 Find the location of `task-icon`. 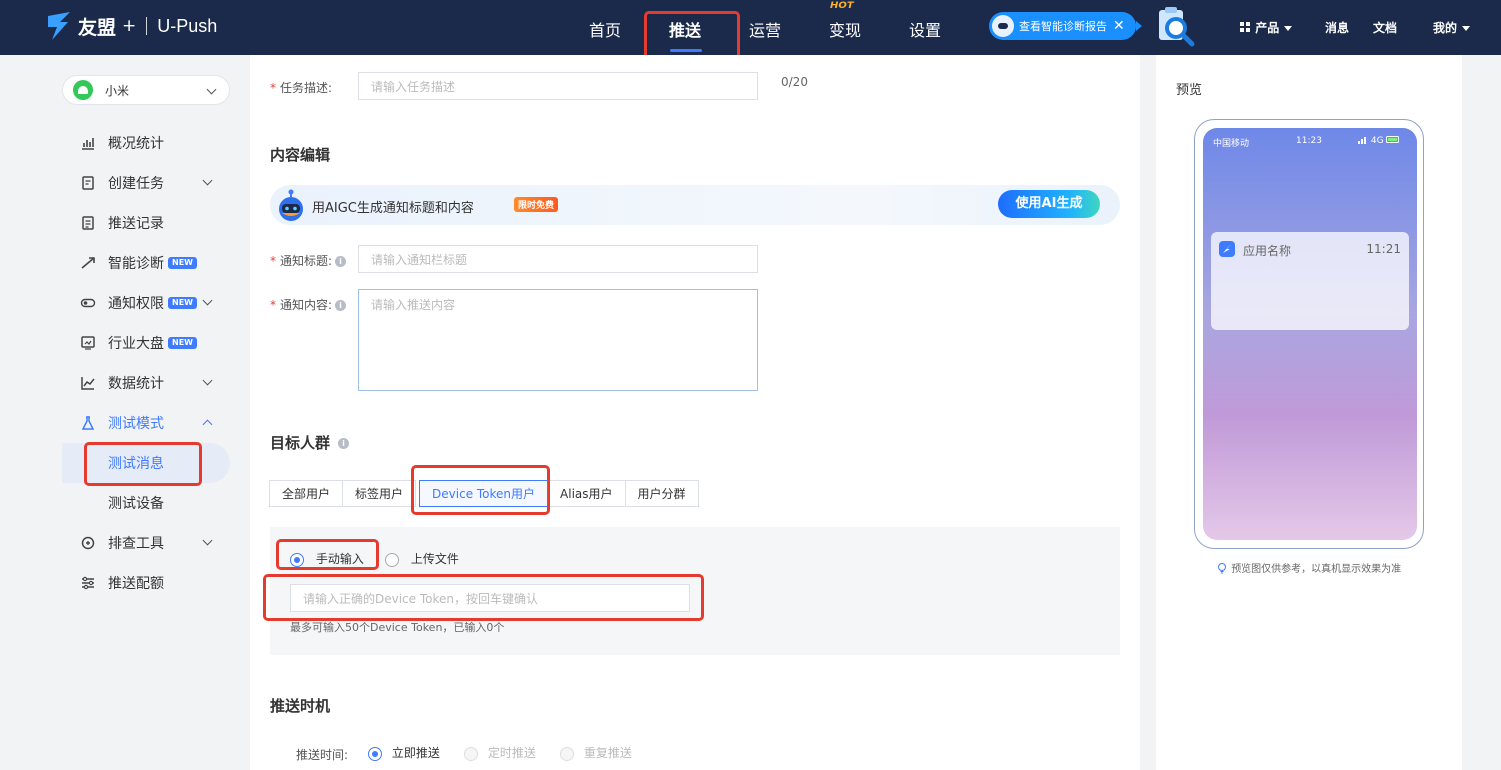

task-icon is located at coordinates (88, 183).